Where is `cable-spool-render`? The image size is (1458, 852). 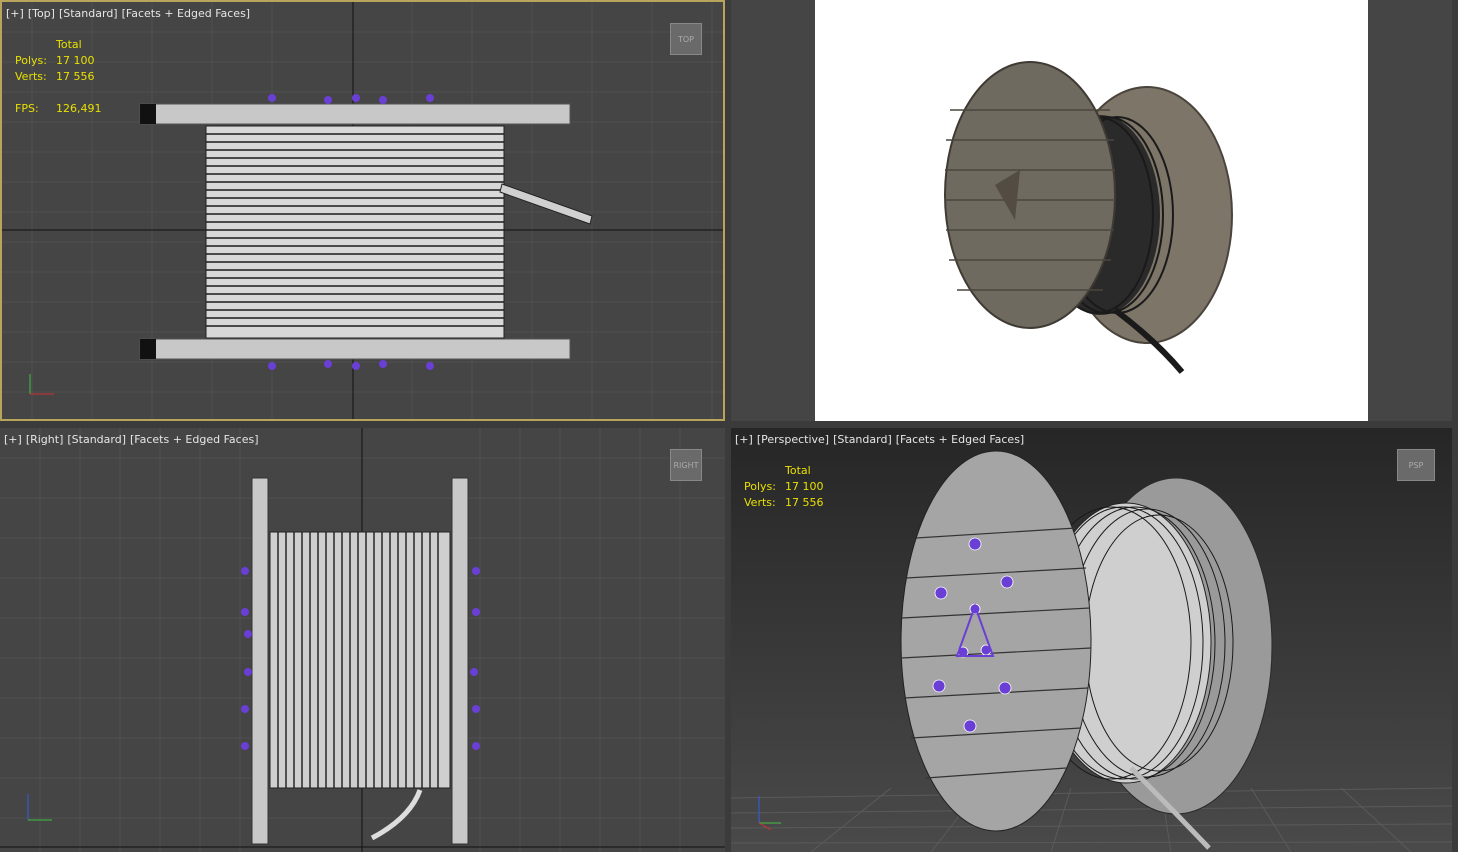
cable-spool-render is located at coordinates (1088, 217).